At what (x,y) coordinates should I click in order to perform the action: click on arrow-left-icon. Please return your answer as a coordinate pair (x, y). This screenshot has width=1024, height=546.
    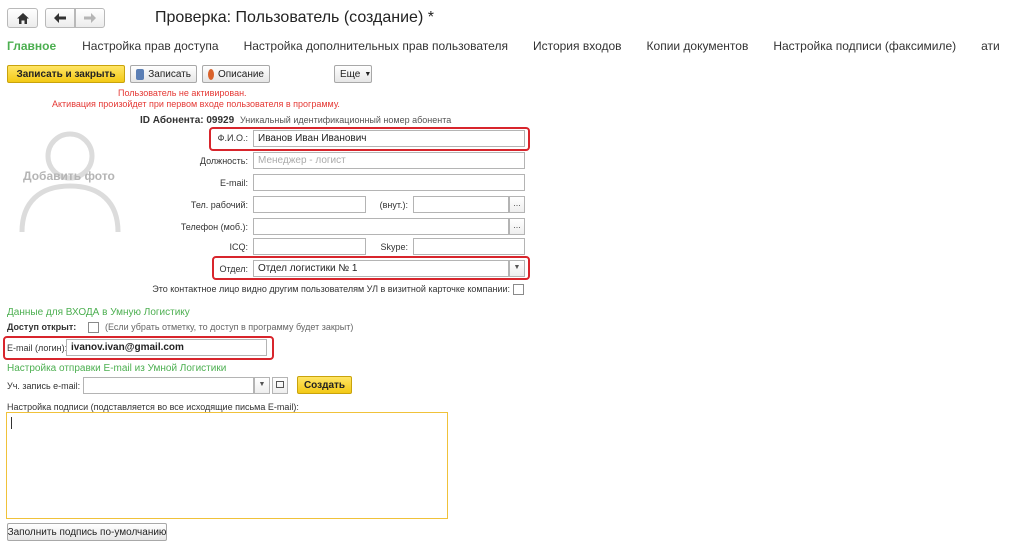
    Looking at the image, I should click on (60, 18).